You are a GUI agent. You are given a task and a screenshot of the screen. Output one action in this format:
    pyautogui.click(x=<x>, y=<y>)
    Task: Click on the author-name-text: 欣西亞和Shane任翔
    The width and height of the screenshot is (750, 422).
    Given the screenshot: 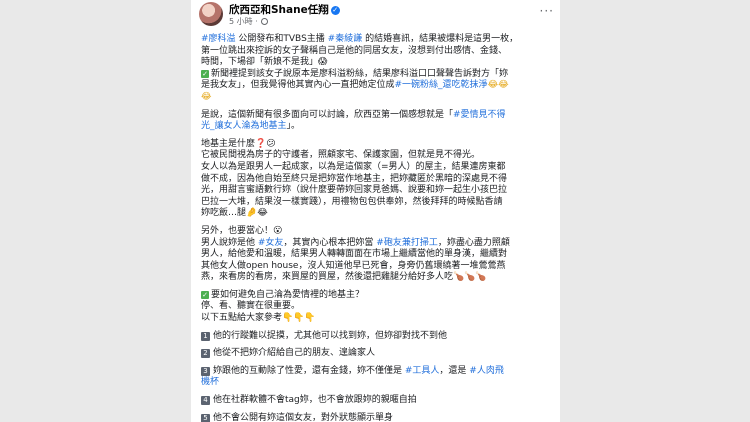 What is the action you would take?
    pyautogui.click(x=279, y=10)
    